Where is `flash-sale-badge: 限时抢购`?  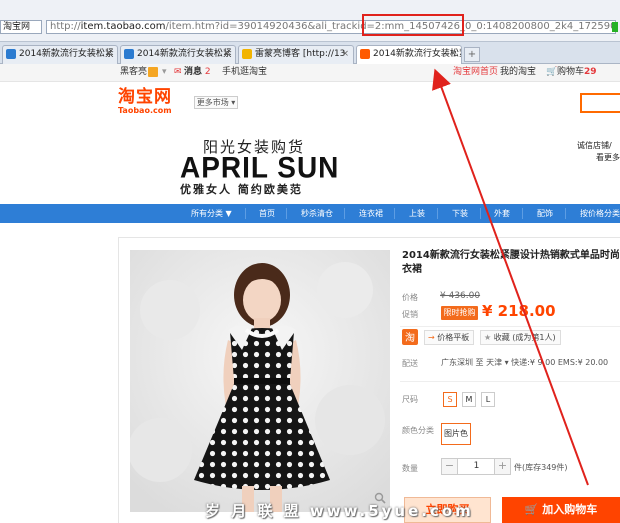 flash-sale-badge: 限时抢购 is located at coordinates (459, 313).